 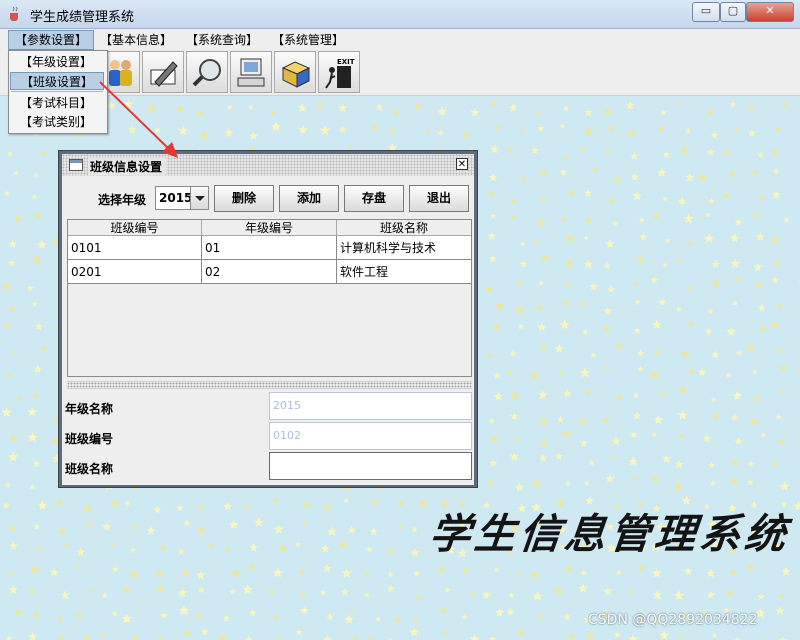 What do you see at coordinates (610, 534) in the screenshot?
I see `calligraphy-title: 学生信息管理系统` at bounding box center [610, 534].